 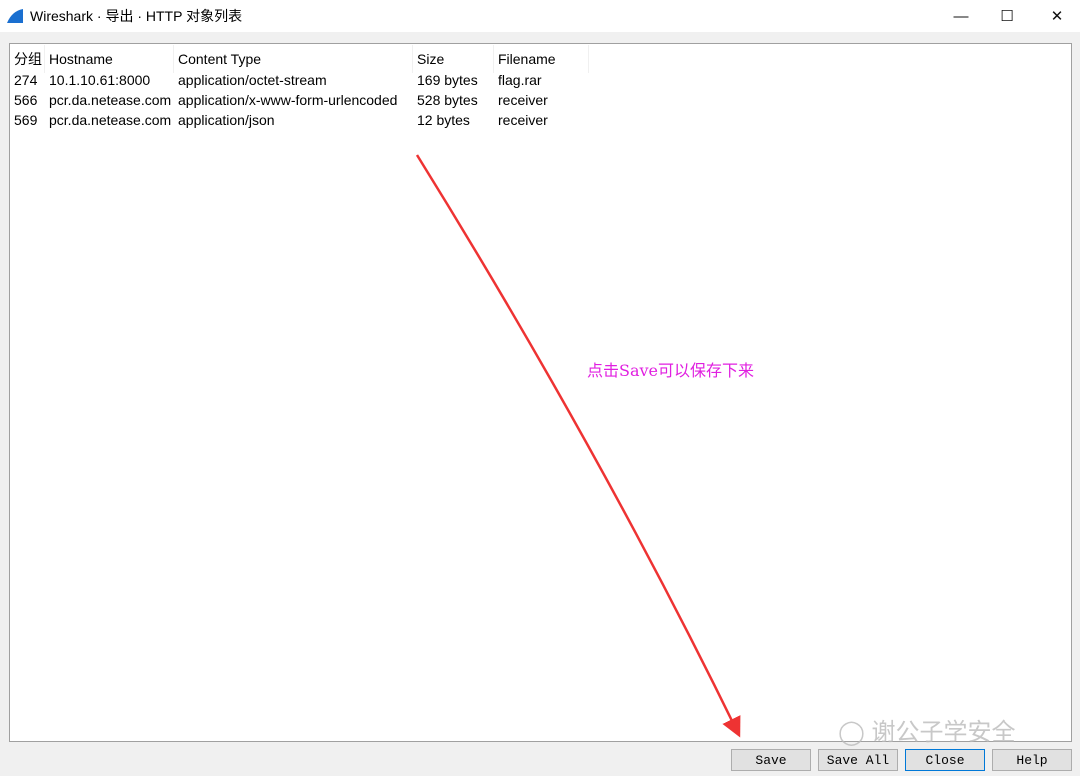 I want to click on wechat-icon: ◯, so click(x=851, y=732).